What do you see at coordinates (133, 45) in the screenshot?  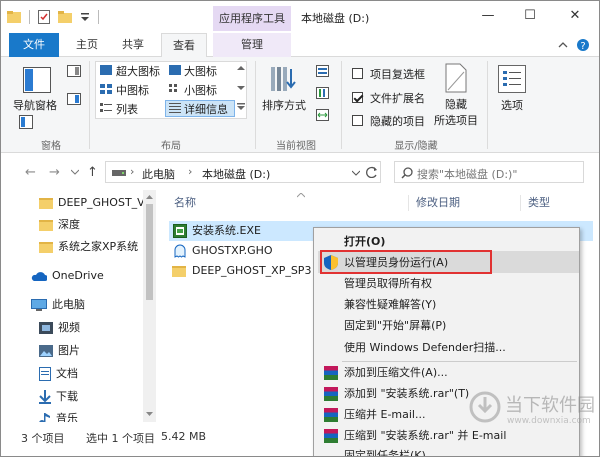 I see `tab-share: 共享` at bounding box center [133, 45].